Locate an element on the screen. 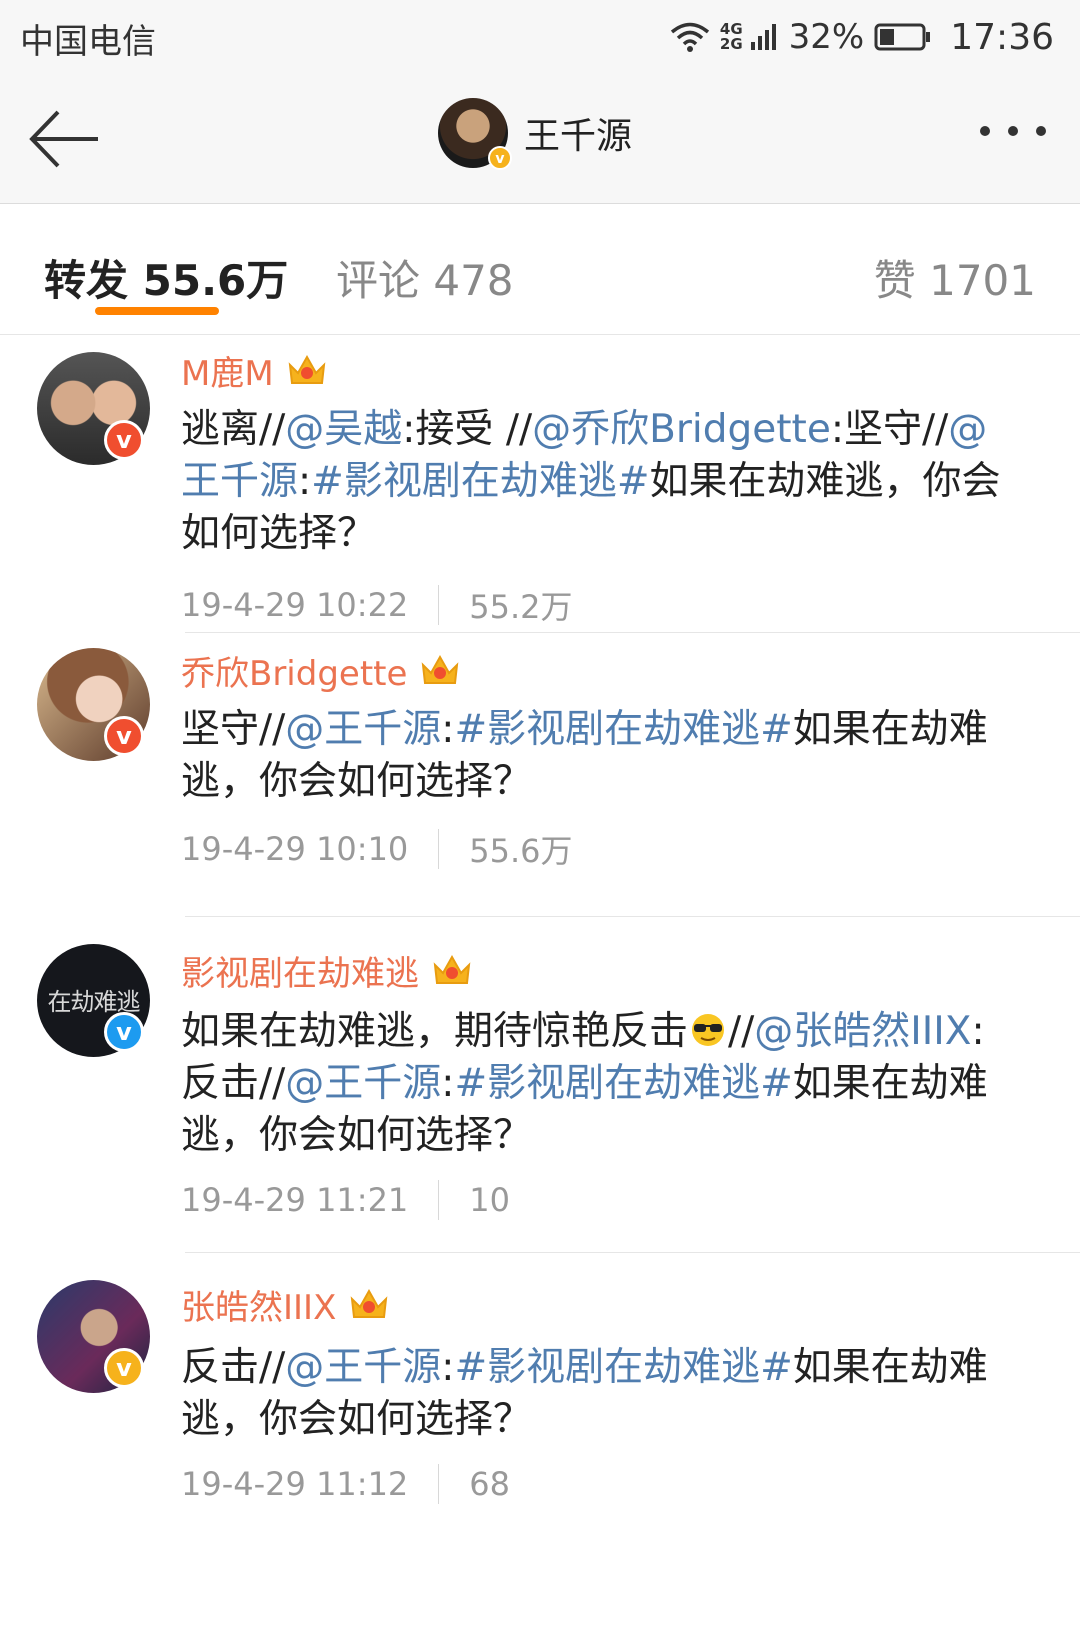 This screenshot has height=1632, width=1080. network-bottom: 2G is located at coordinates (731, 44).